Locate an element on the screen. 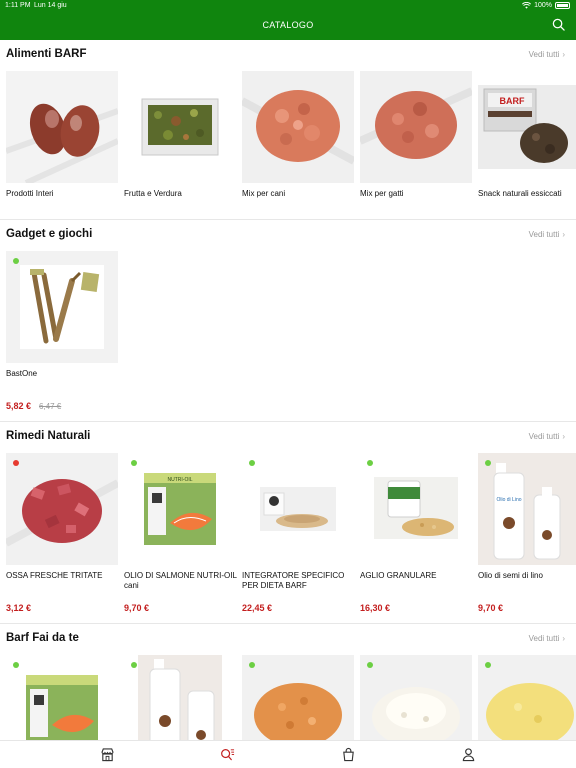  catalog-search-icon is located at coordinates (227, 754).